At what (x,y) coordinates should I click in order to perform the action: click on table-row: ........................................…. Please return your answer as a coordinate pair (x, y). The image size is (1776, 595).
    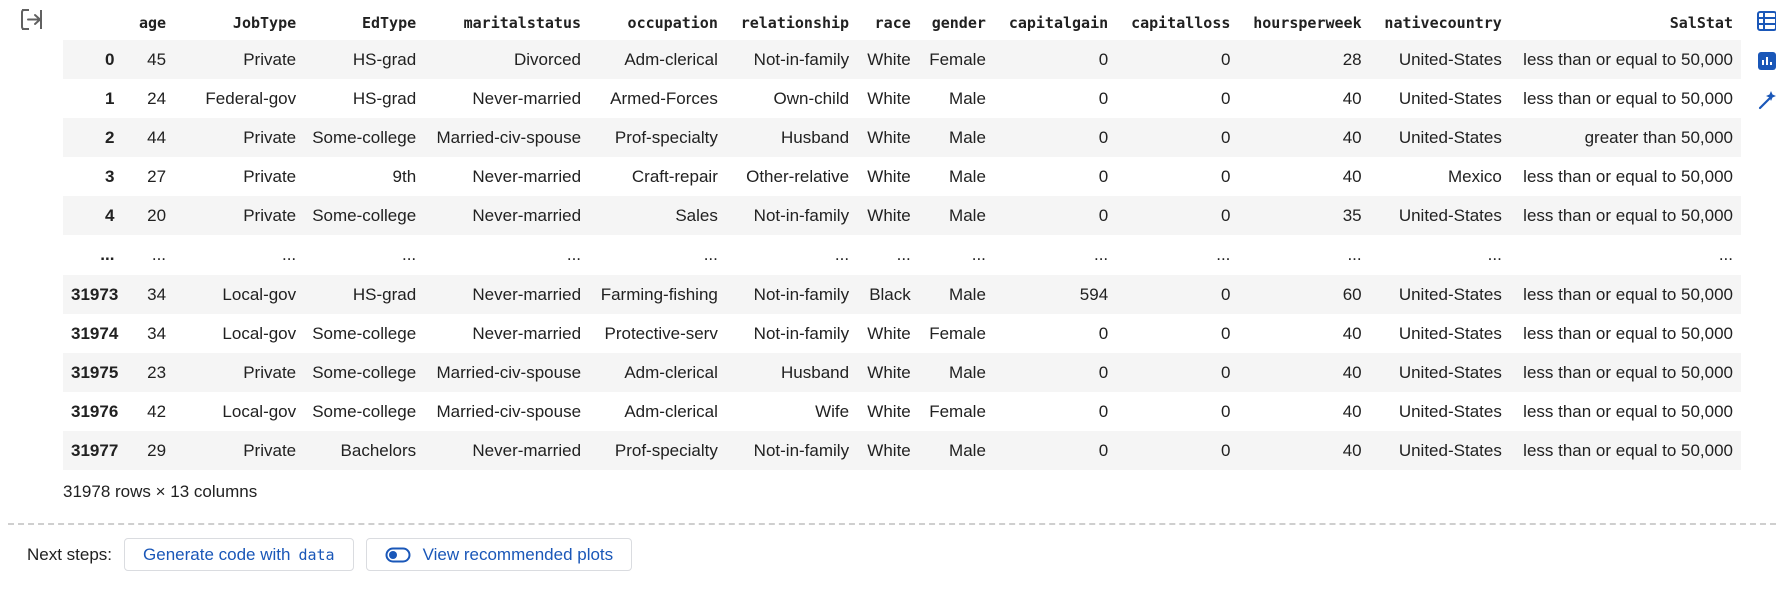
    Looking at the image, I should click on (902, 255).